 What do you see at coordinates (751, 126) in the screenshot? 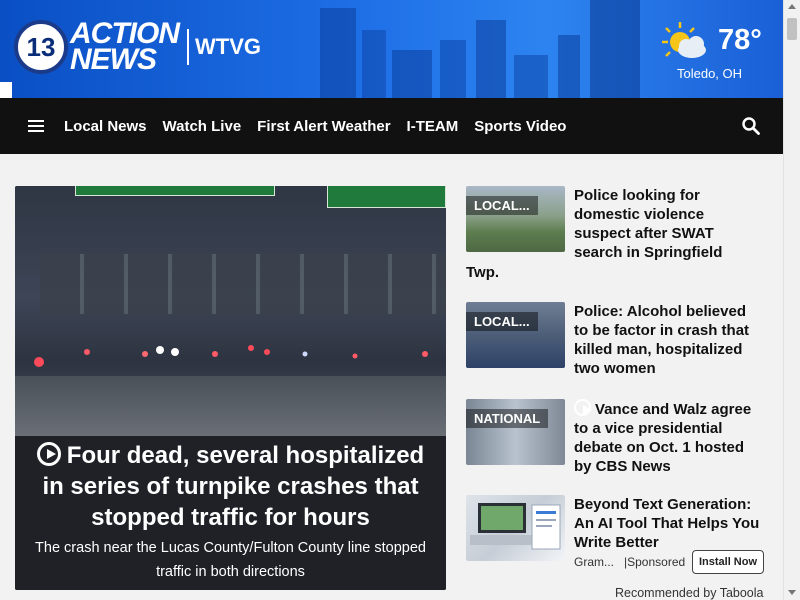
I see `search-icon` at bounding box center [751, 126].